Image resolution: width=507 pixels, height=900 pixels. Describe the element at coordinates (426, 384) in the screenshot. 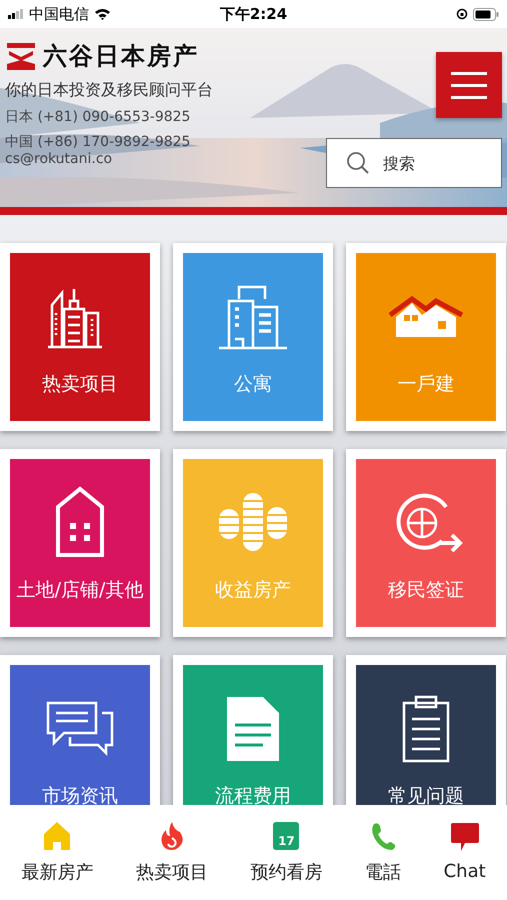

I see `tile-label: 一戶建` at that location.